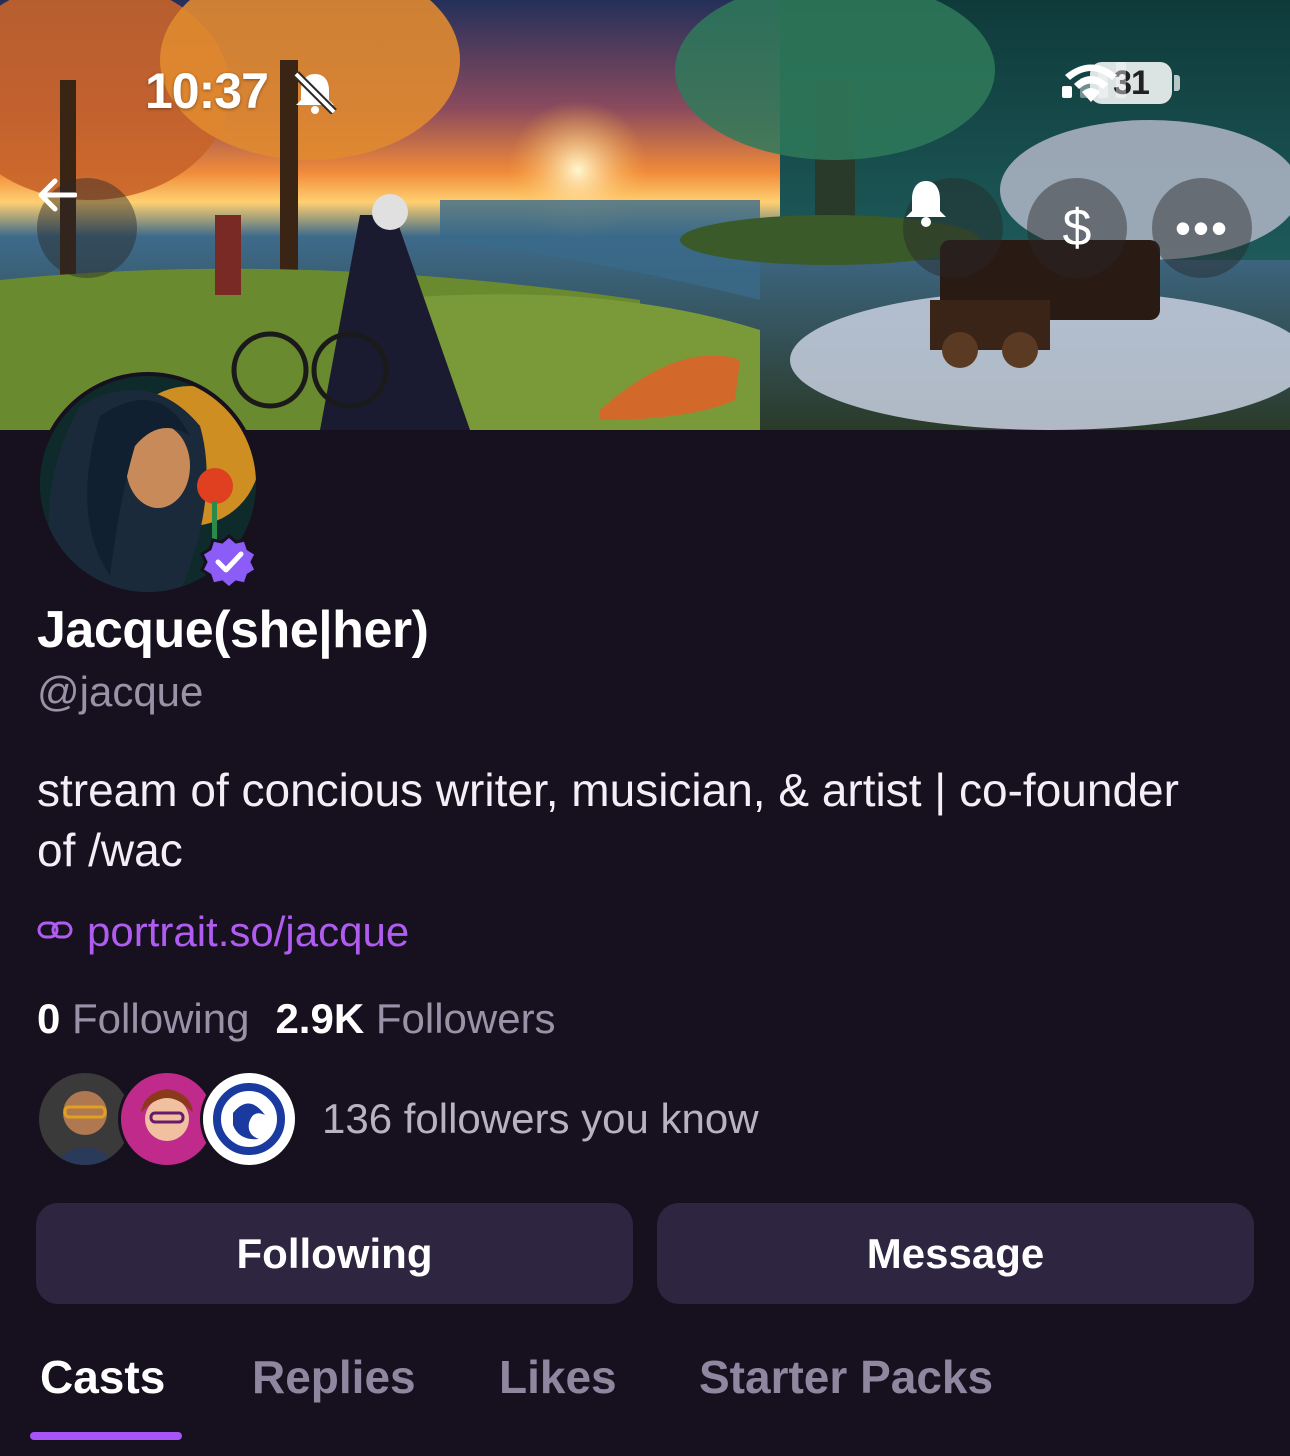  I want to click on more-icon: •••, so click(1202, 228).